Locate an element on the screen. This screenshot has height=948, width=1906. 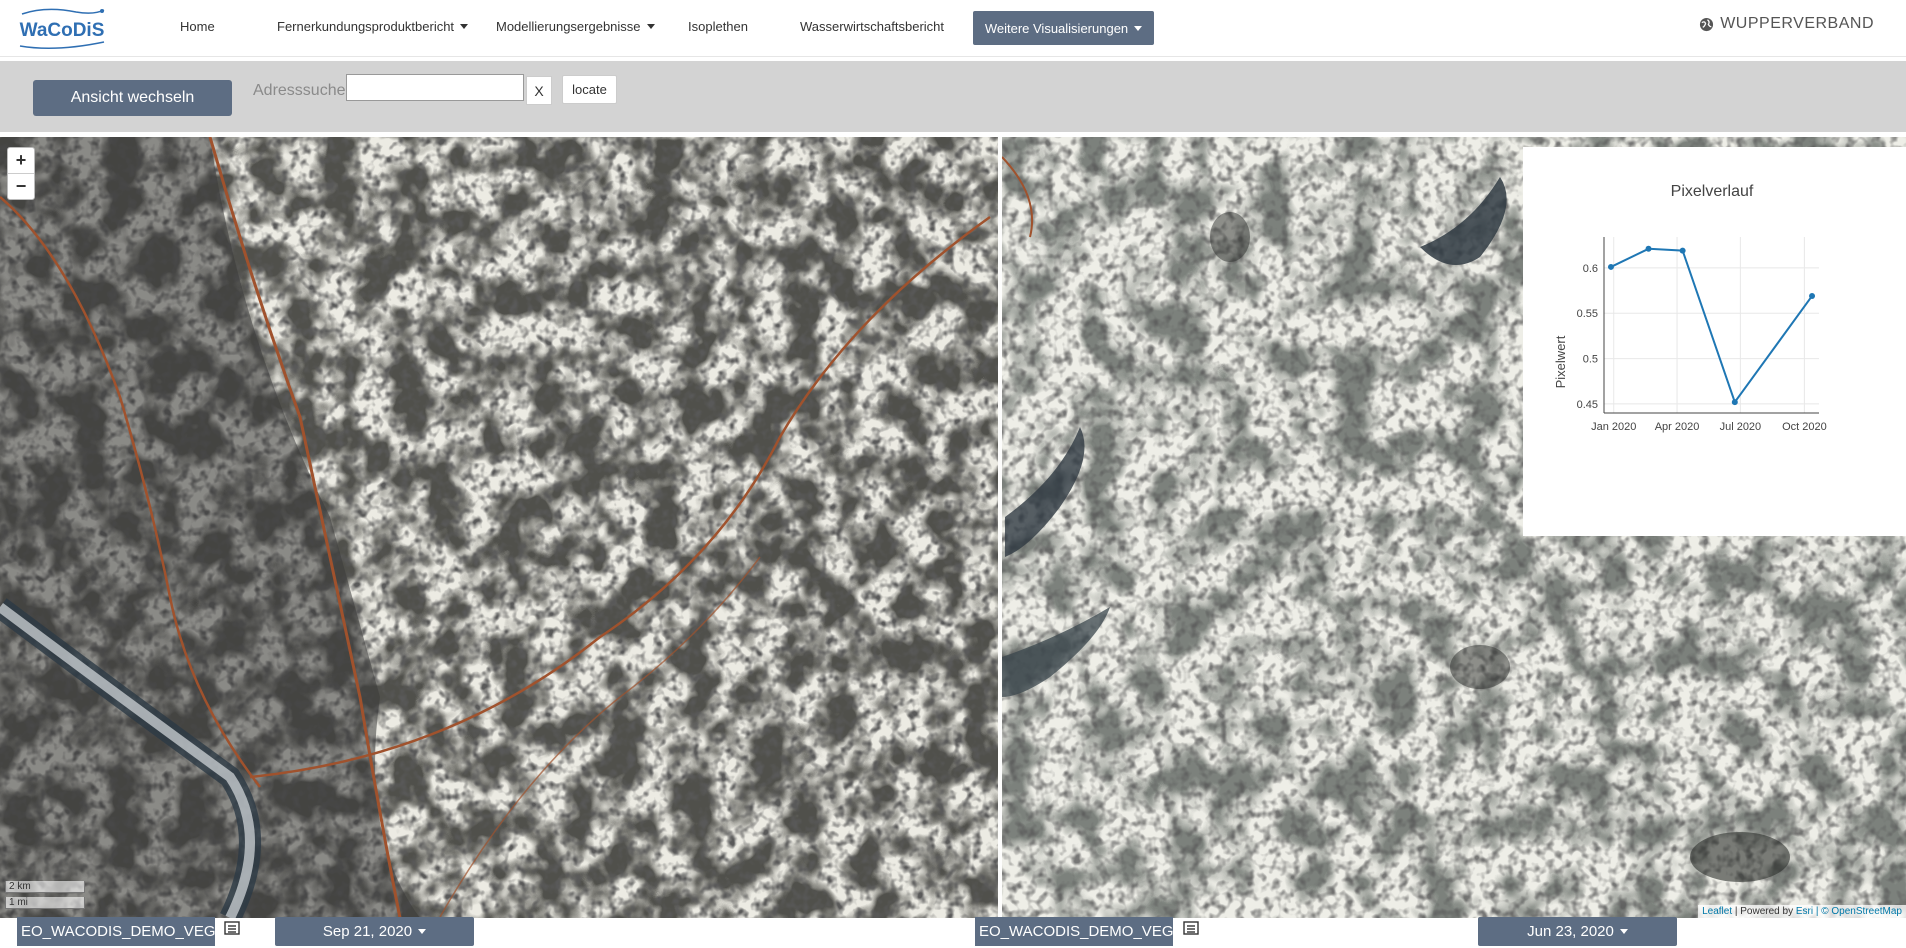
swipe-divider is located at coordinates (1000, 527).